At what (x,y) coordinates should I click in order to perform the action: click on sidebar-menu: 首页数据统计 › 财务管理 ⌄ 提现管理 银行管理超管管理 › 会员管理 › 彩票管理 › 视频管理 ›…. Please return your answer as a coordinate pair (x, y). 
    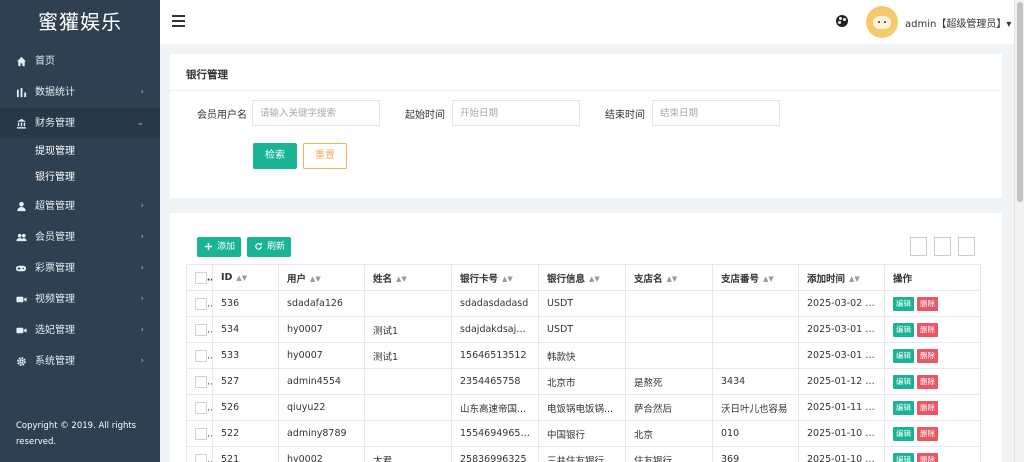
    Looking at the image, I should click on (80, 211).